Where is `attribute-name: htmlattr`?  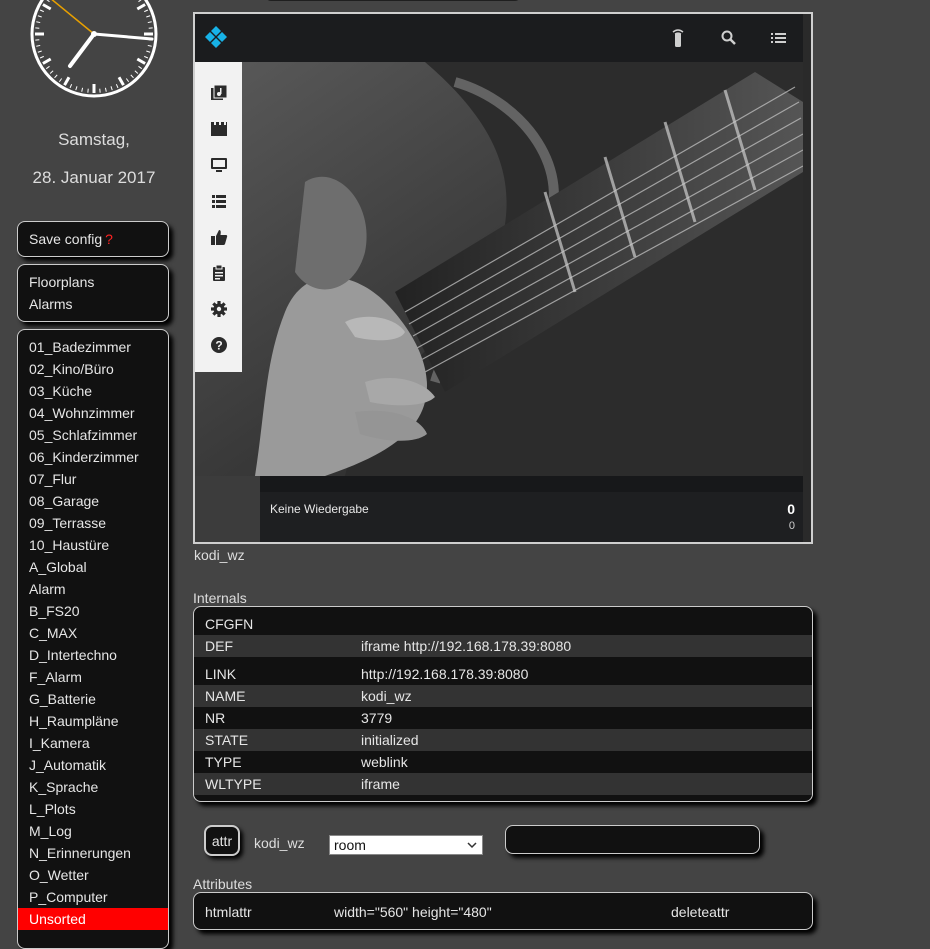 attribute-name: htmlattr is located at coordinates (228, 912).